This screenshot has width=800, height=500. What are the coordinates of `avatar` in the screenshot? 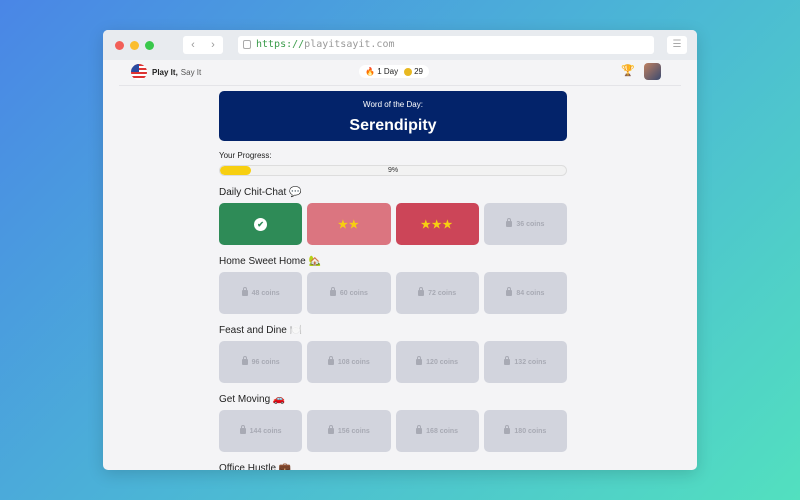 It's located at (652, 71).